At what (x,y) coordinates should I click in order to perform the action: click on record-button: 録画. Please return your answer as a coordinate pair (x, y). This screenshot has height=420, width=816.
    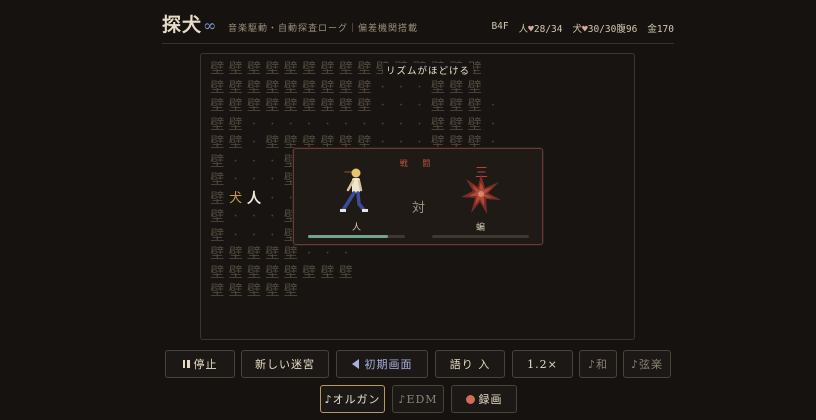
    Looking at the image, I should click on (484, 399).